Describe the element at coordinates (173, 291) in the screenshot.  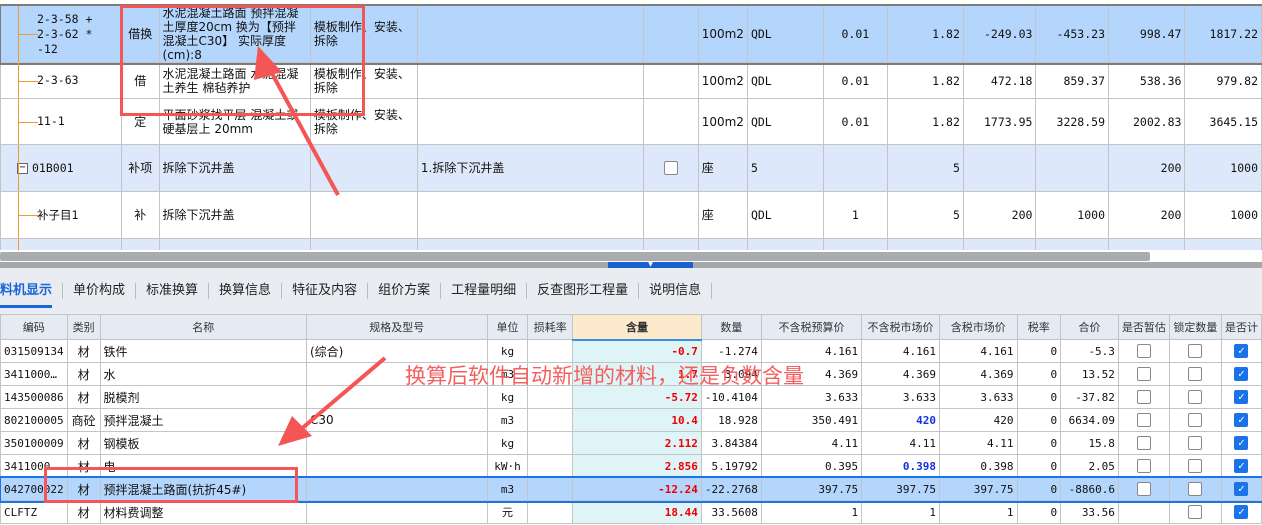
I see `tab-2: 标准换算` at that location.